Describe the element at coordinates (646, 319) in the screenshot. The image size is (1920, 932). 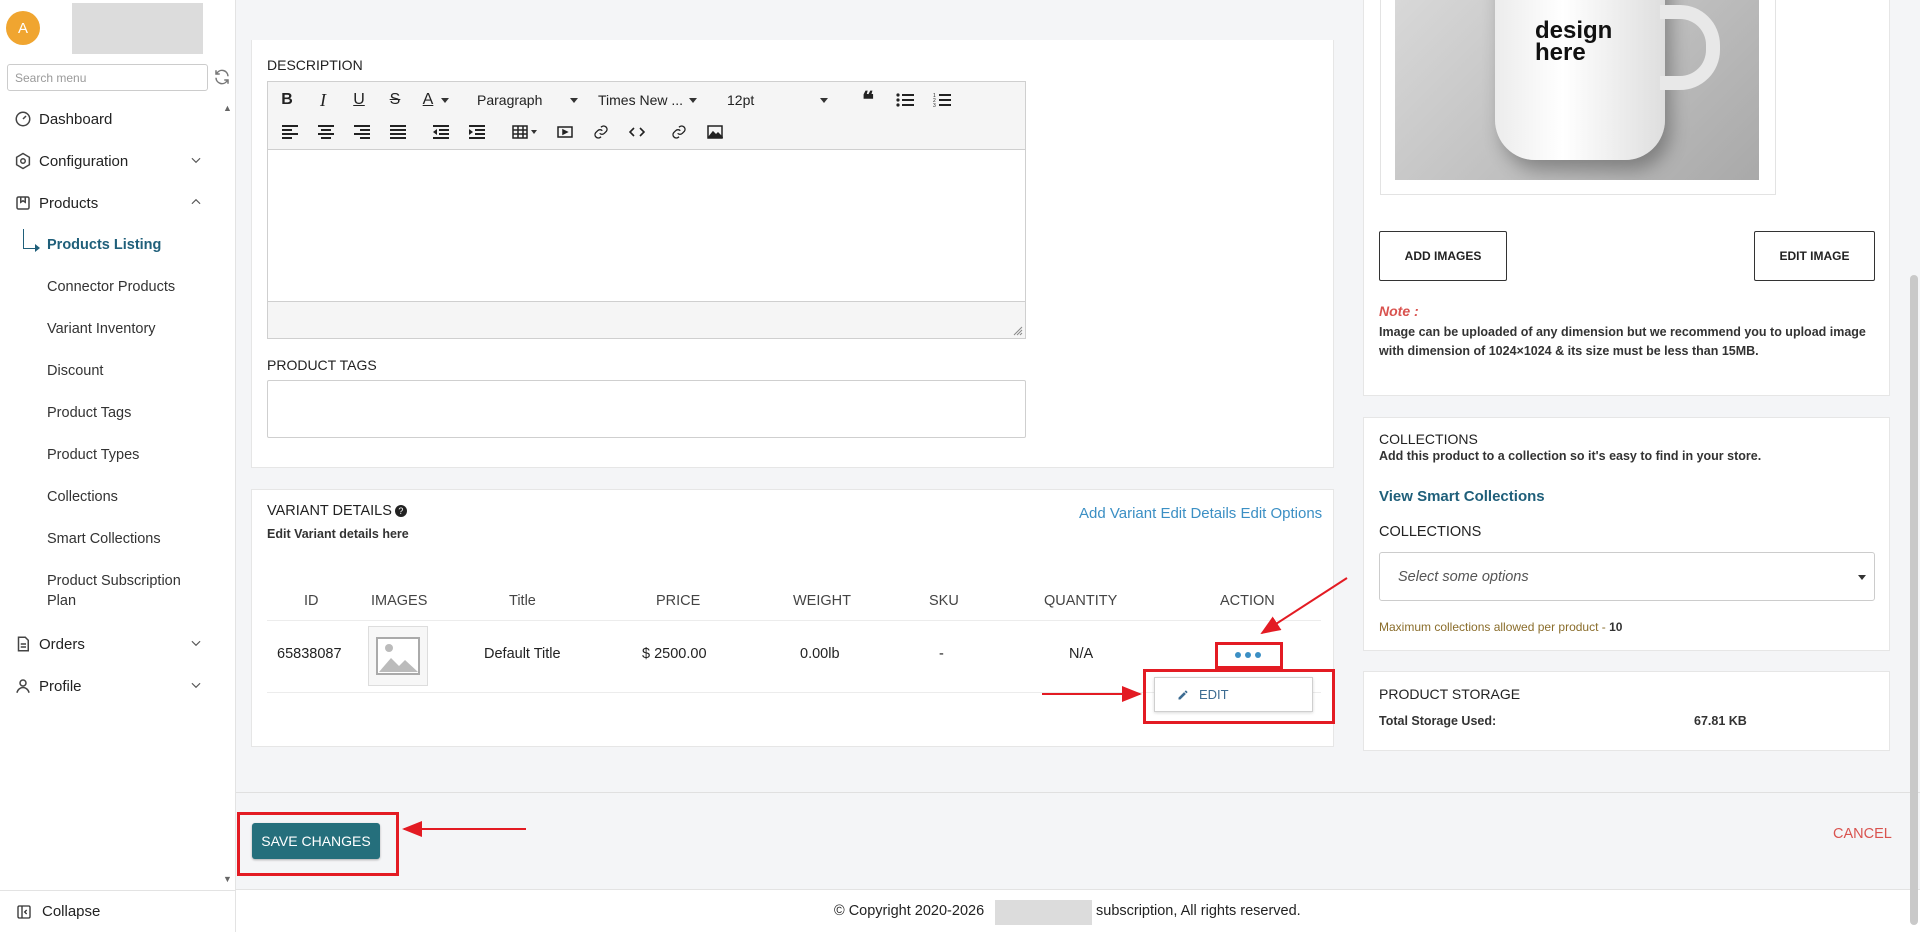
I see `editor-statusbar` at that location.